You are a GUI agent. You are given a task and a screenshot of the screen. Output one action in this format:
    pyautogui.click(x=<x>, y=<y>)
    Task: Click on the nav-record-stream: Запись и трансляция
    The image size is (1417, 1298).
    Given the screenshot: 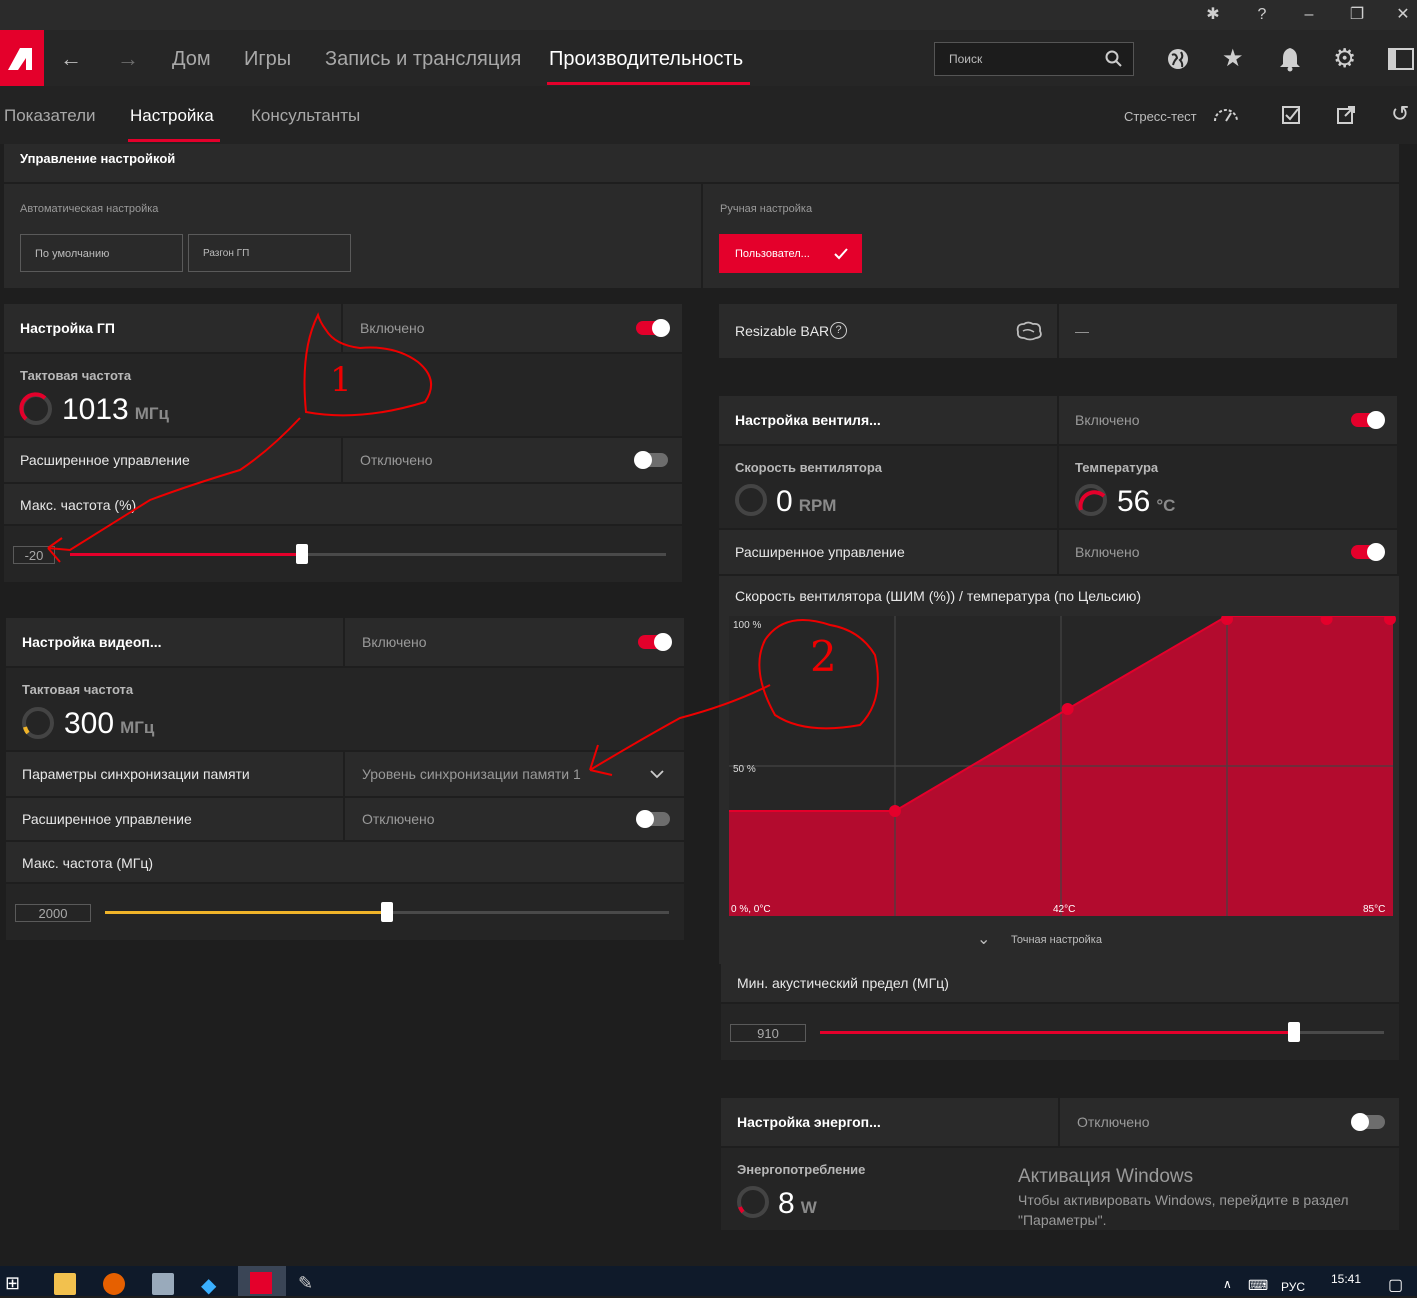 What is the action you would take?
    pyautogui.click(x=423, y=59)
    